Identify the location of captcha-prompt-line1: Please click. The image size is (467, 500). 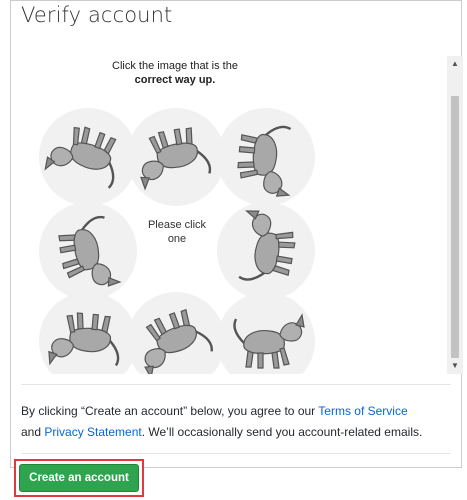
(177, 225).